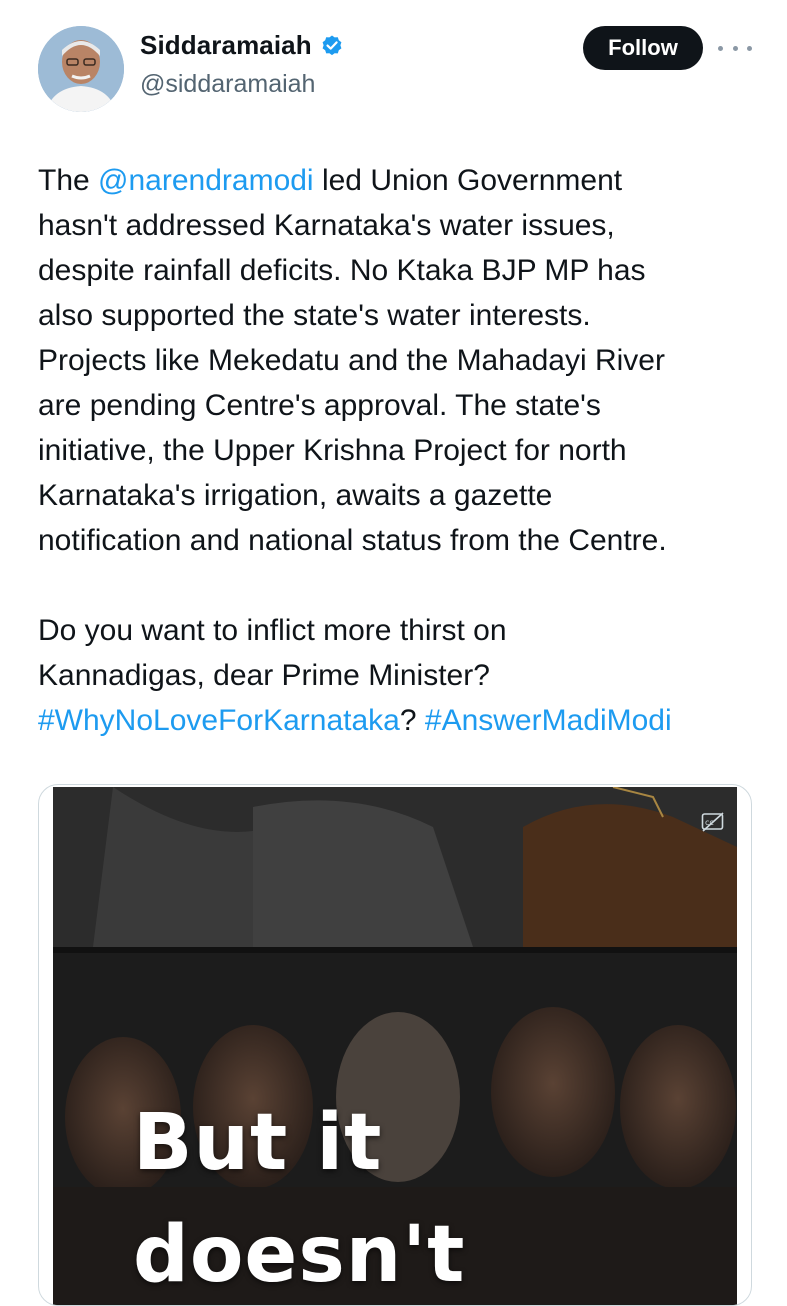 The height and width of the screenshot is (1306, 787). What do you see at coordinates (332, 46) in the screenshot?
I see `verified-badge-icon` at bounding box center [332, 46].